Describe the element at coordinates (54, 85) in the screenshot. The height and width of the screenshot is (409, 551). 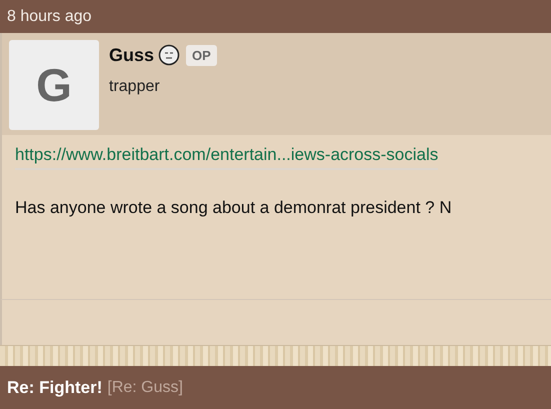
I see `avatar: G` at that location.